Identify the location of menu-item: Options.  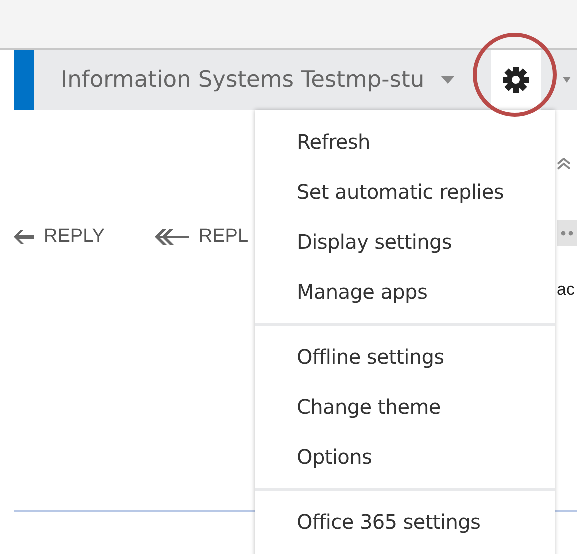
(405, 457).